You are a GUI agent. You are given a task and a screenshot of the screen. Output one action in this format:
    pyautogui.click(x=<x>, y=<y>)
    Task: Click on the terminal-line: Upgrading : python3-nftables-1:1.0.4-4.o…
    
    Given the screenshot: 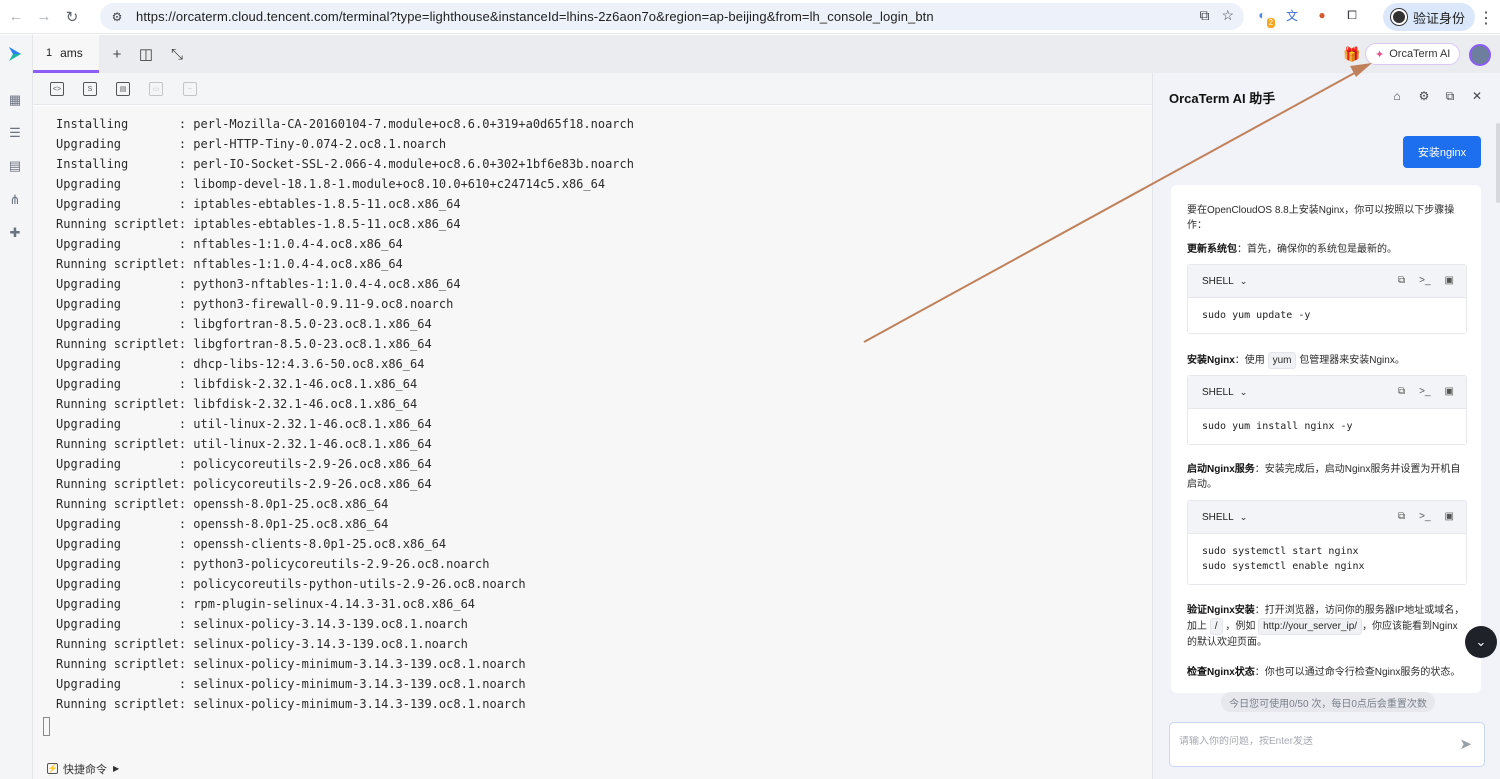 What is the action you would take?
    pyautogui.click(x=258, y=284)
    